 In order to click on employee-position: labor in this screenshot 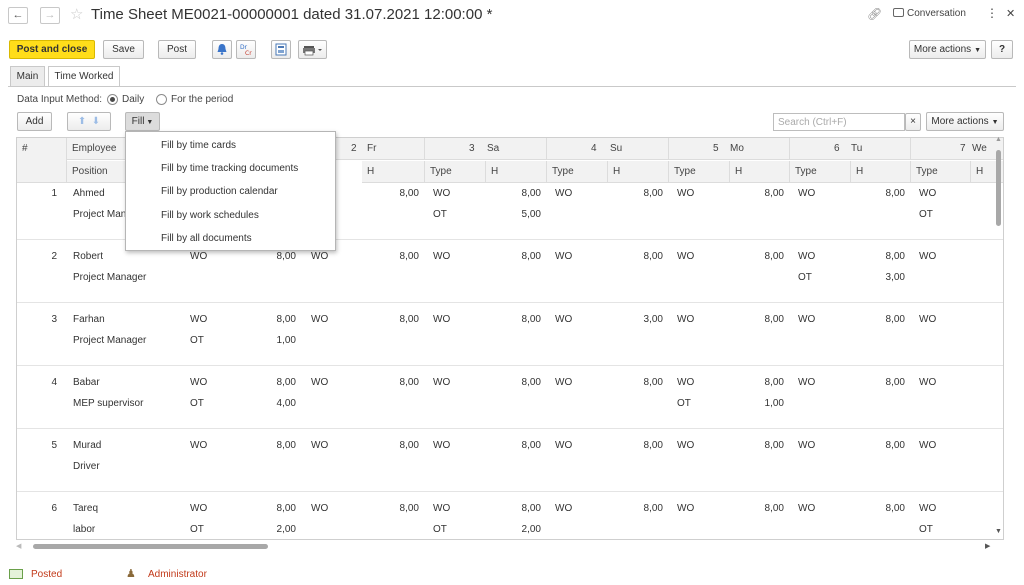, I will do `click(128, 529)`.